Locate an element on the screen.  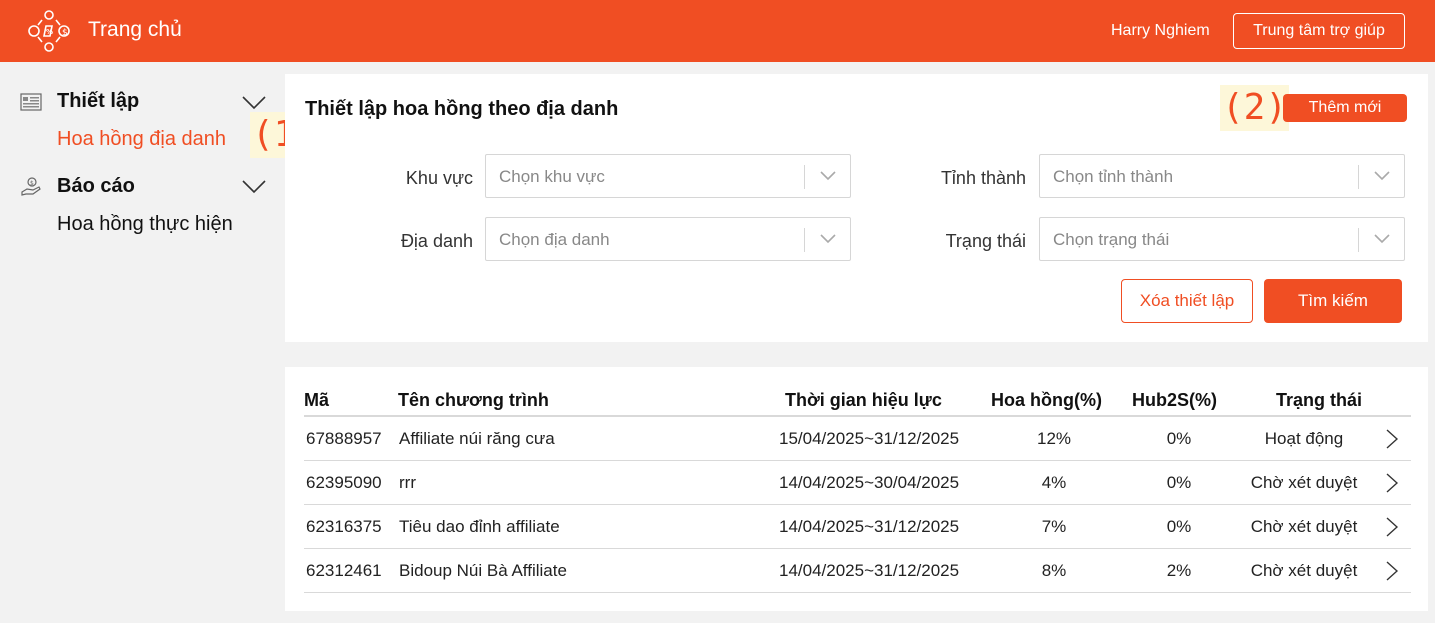
place-label: Địa danh is located at coordinates (436, 241).